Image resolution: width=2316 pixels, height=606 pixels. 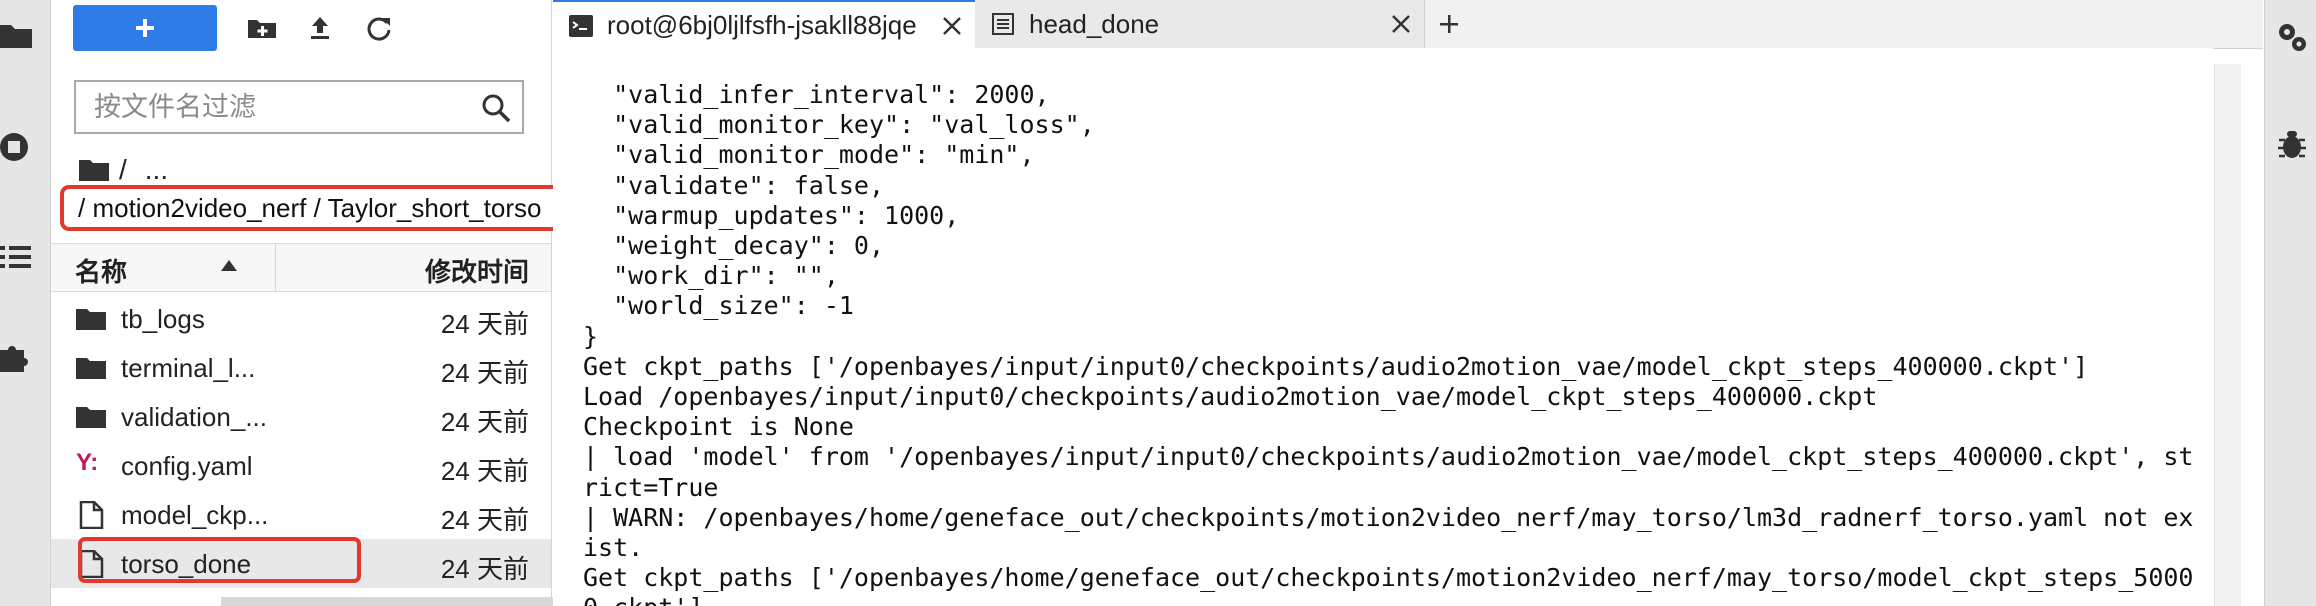 I want to click on file-name: tb_logs, so click(x=163, y=319).